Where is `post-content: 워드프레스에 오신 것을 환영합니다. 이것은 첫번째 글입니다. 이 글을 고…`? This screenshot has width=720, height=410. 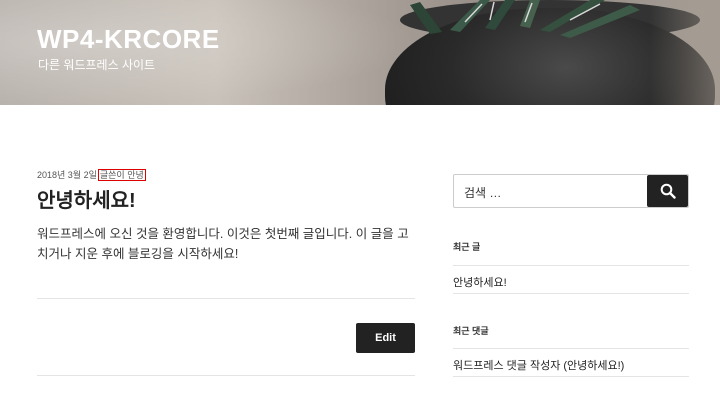
post-content: 워드프레스에 오신 것을 환영합니다. 이것은 첫번째 글입니다. 이 글을 고… is located at coordinates (223, 244).